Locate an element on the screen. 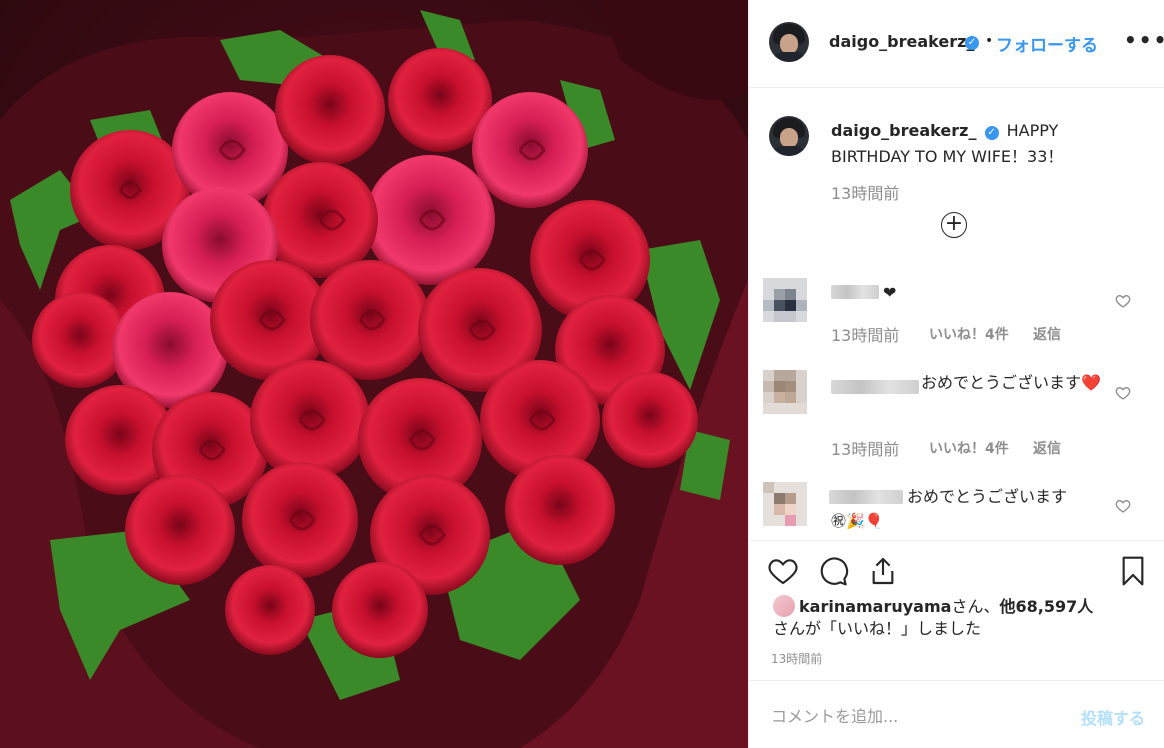  comment-bar: 投稿する is located at coordinates (956, 714).